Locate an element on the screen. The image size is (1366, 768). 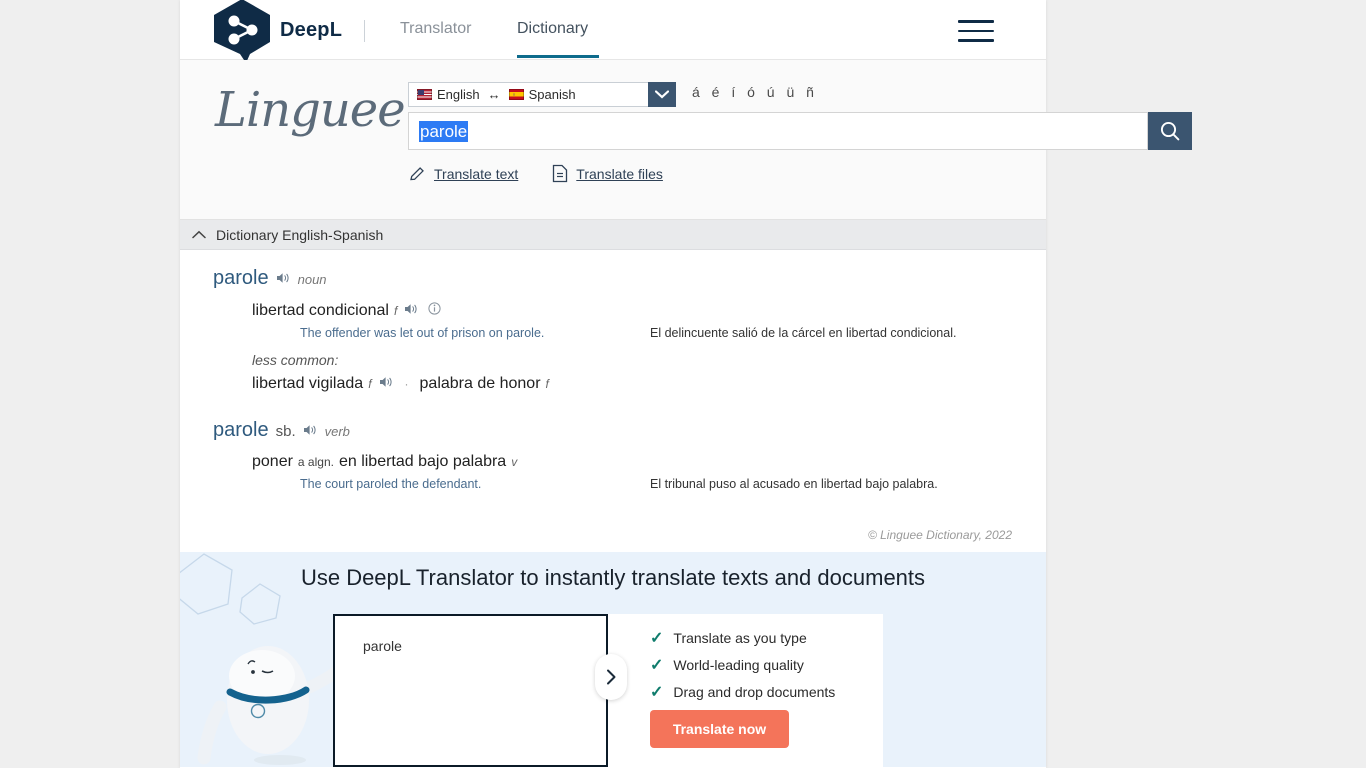
nav-item-translator: Translator is located at coordinates (435, 29).